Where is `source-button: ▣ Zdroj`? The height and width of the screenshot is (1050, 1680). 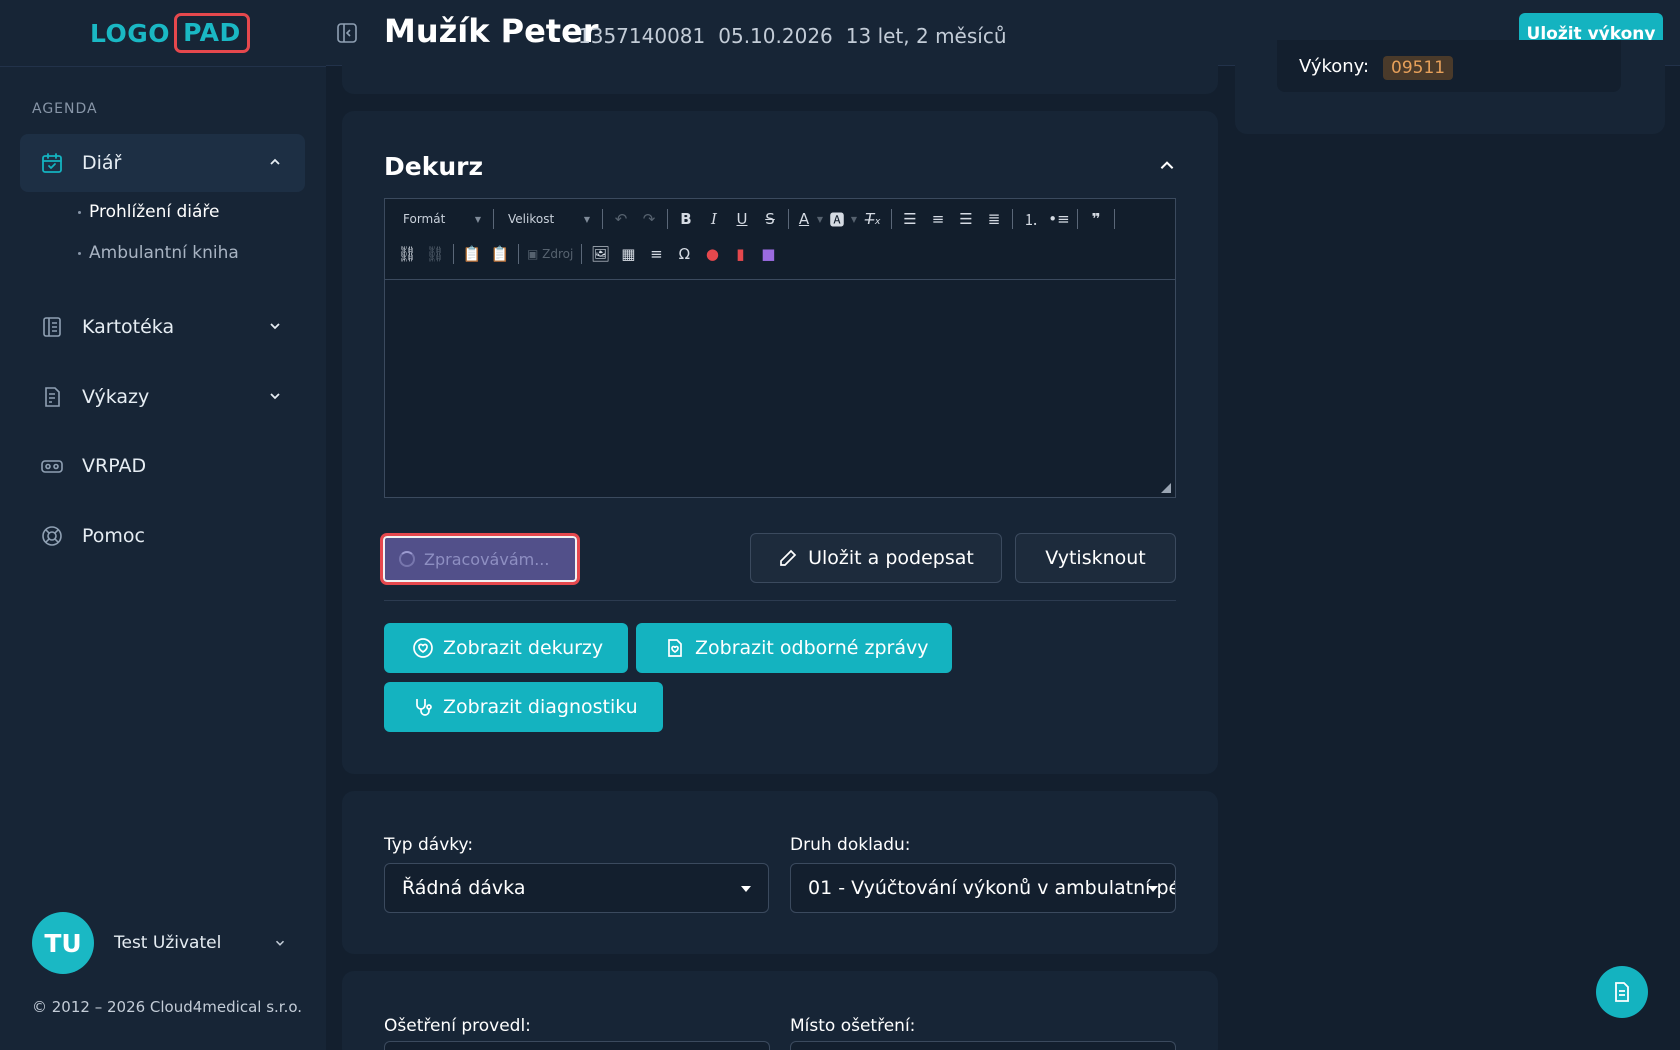
source-button: ▣ Zdroj is located at coordinates (550, 254).